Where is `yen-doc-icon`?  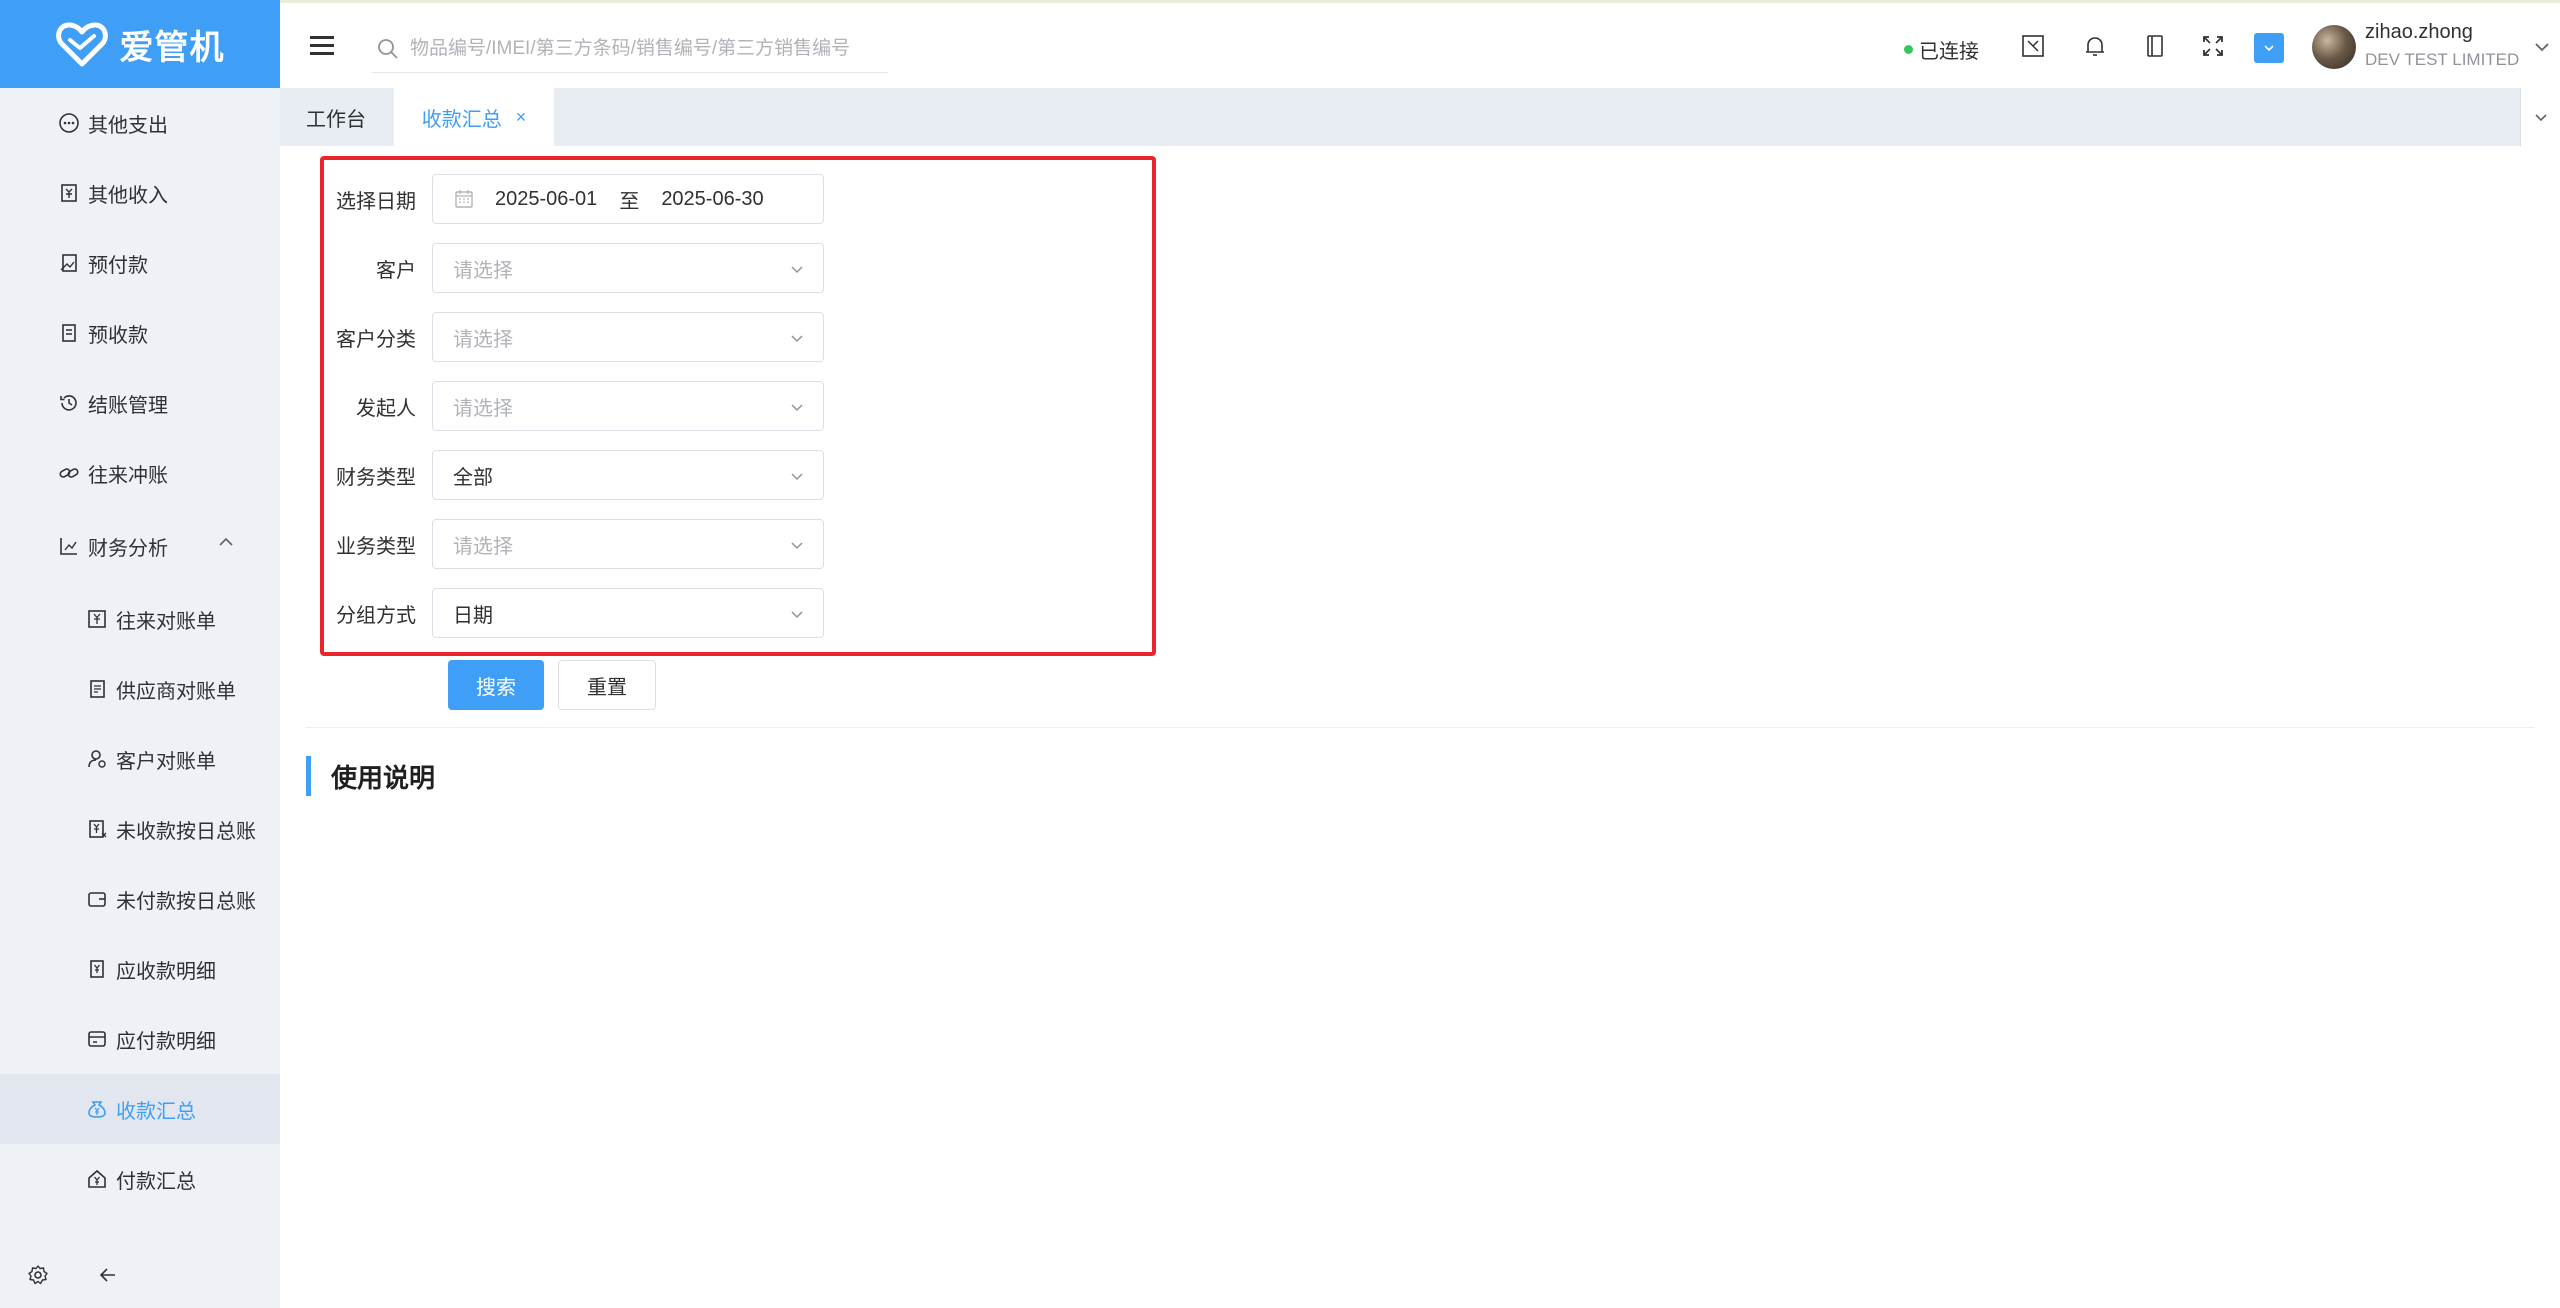
yen-doc-icon is located at coordinates (97, 829).